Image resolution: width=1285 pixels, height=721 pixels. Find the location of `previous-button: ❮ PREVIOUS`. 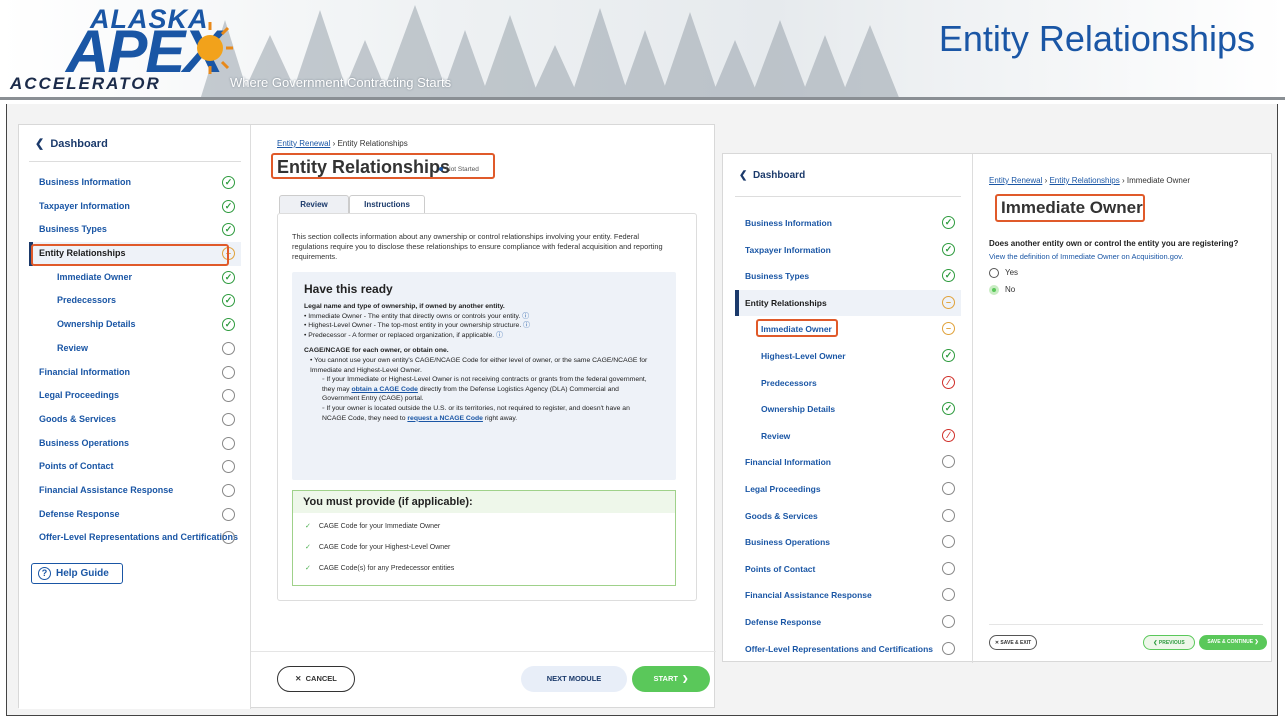

previous-button: ❮ PREVIOUS is located at coordinates (1169, 642).